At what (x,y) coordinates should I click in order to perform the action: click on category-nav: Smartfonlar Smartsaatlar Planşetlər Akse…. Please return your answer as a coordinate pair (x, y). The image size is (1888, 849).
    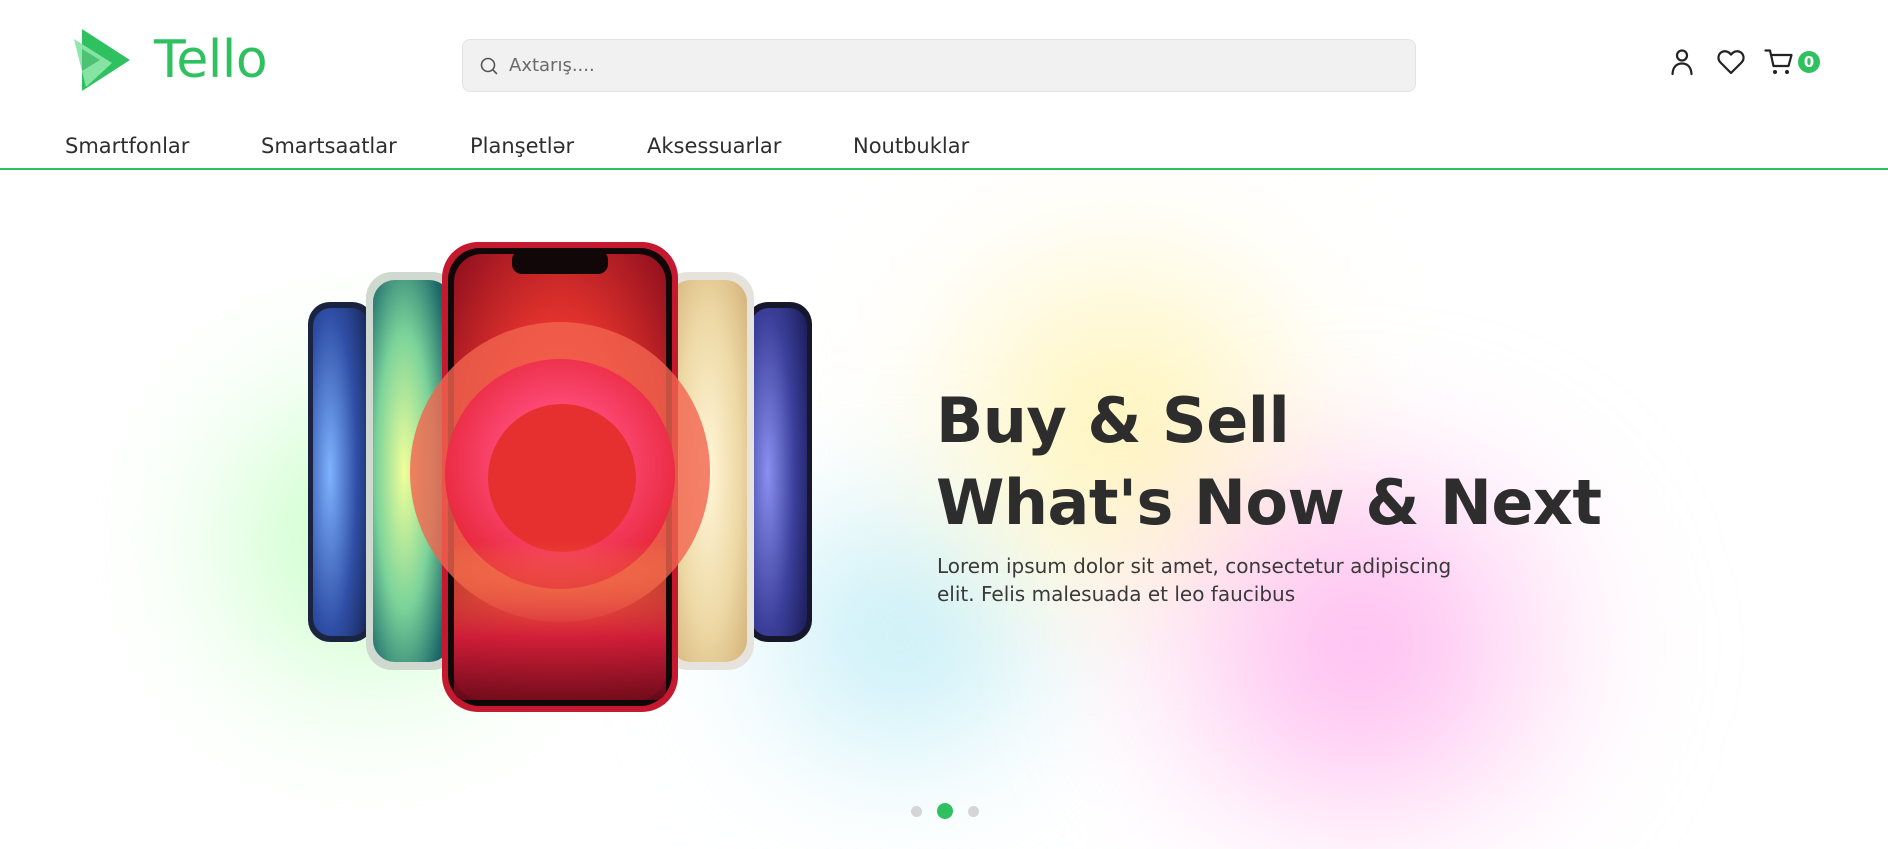
    Looking at the image, I should click on (944, 150).